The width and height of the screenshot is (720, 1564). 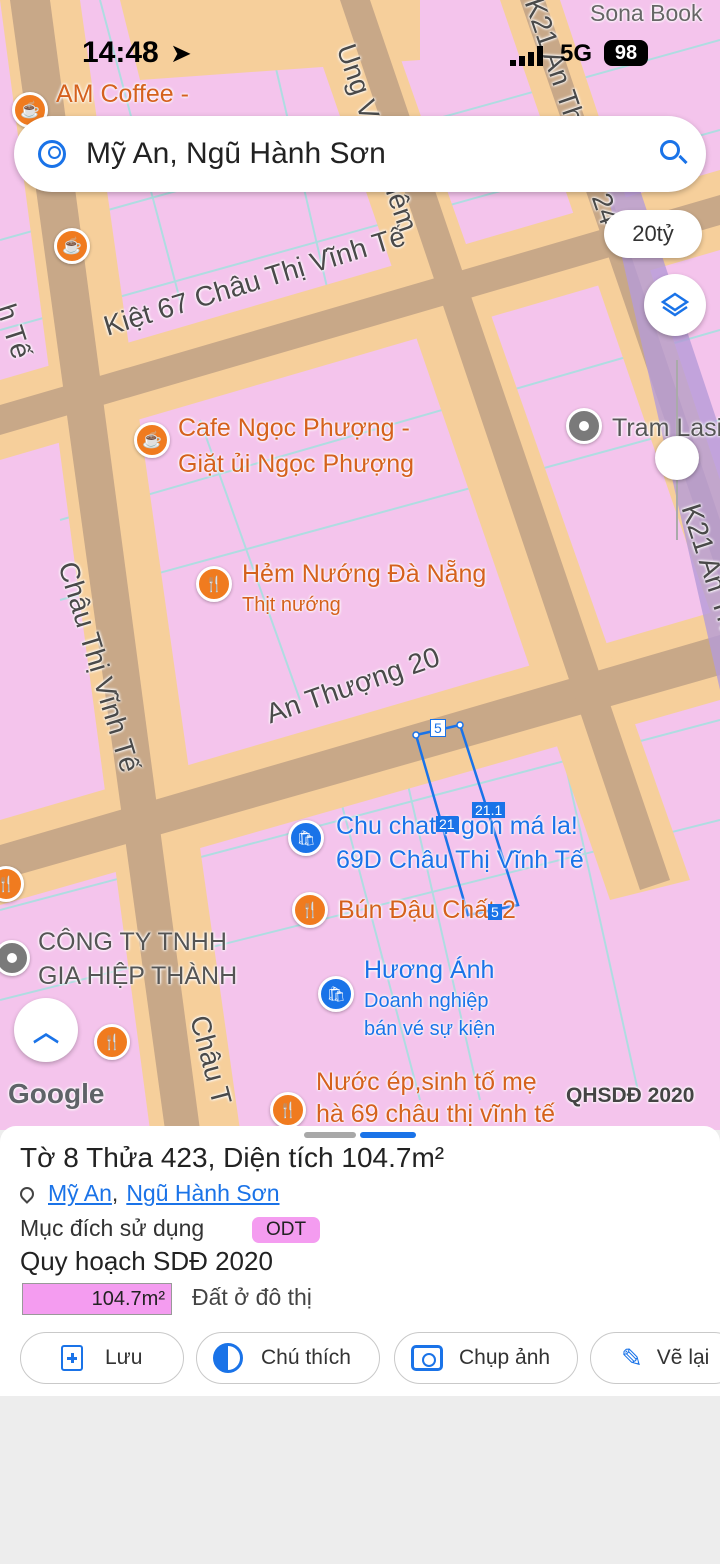 What do you see at coordinates (460, 860) in the screenshot?
I see `poi-chu-chat-address: 69D Châu Thị Vĩnh Tế` at bounding box center [460, 860].